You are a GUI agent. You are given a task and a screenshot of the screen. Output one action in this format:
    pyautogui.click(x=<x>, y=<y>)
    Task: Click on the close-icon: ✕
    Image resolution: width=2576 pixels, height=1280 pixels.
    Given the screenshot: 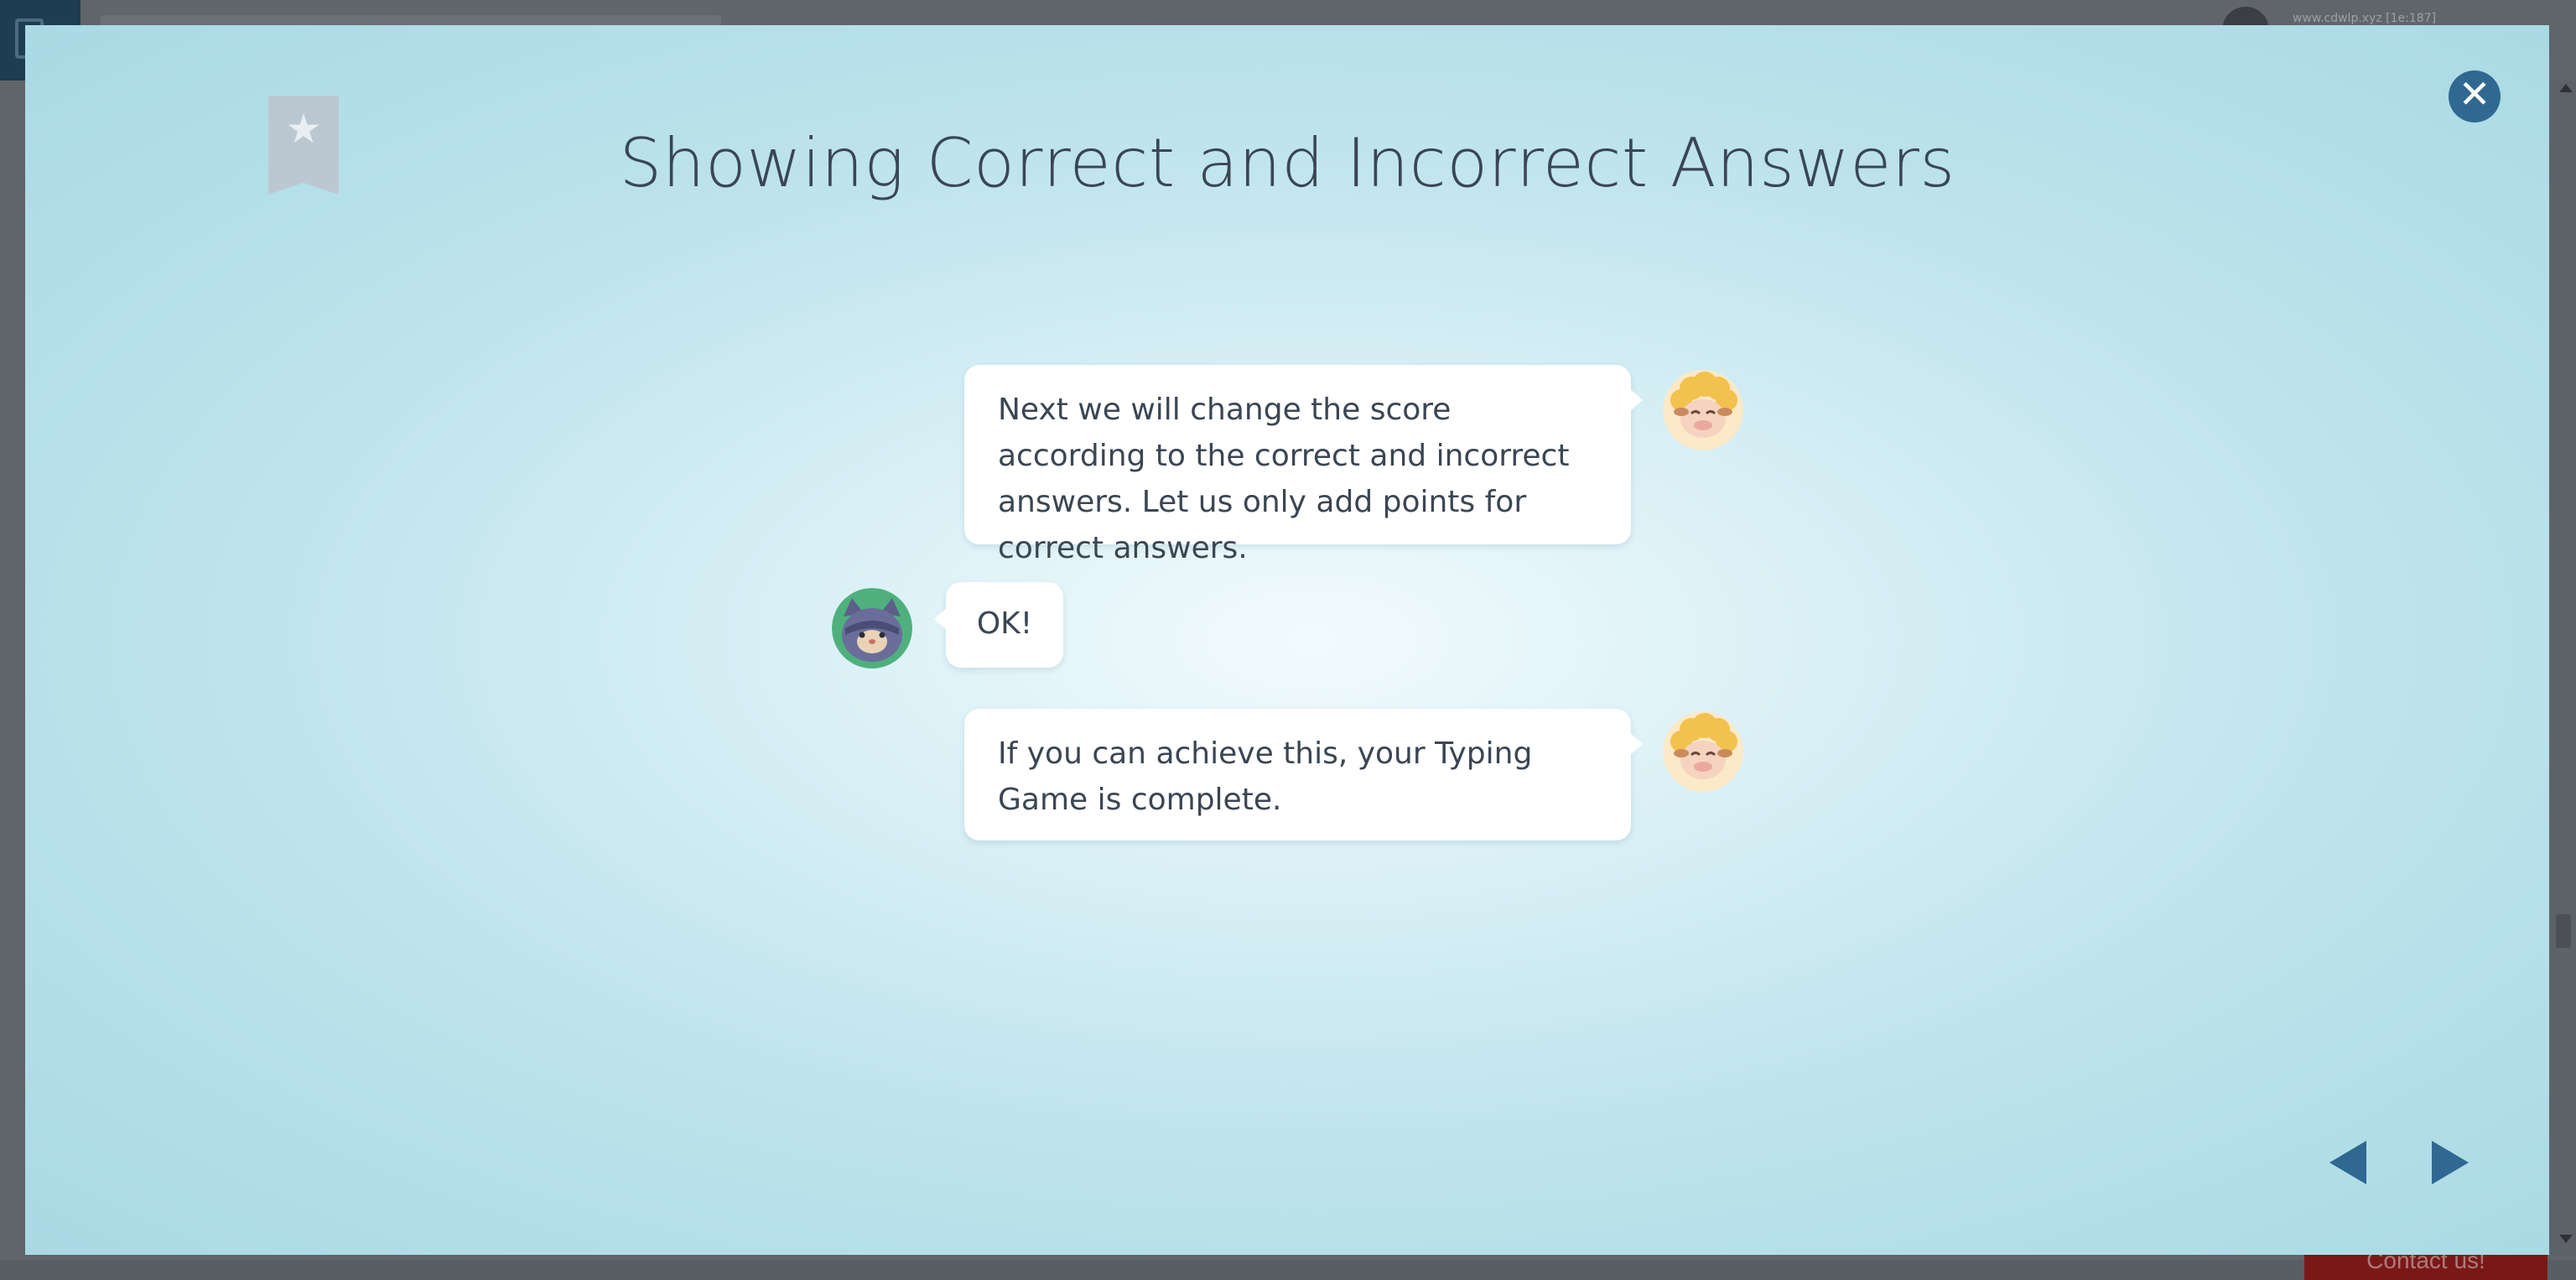 What is the action you would take?
    pyautogui.click(x=2474, y=94)
    